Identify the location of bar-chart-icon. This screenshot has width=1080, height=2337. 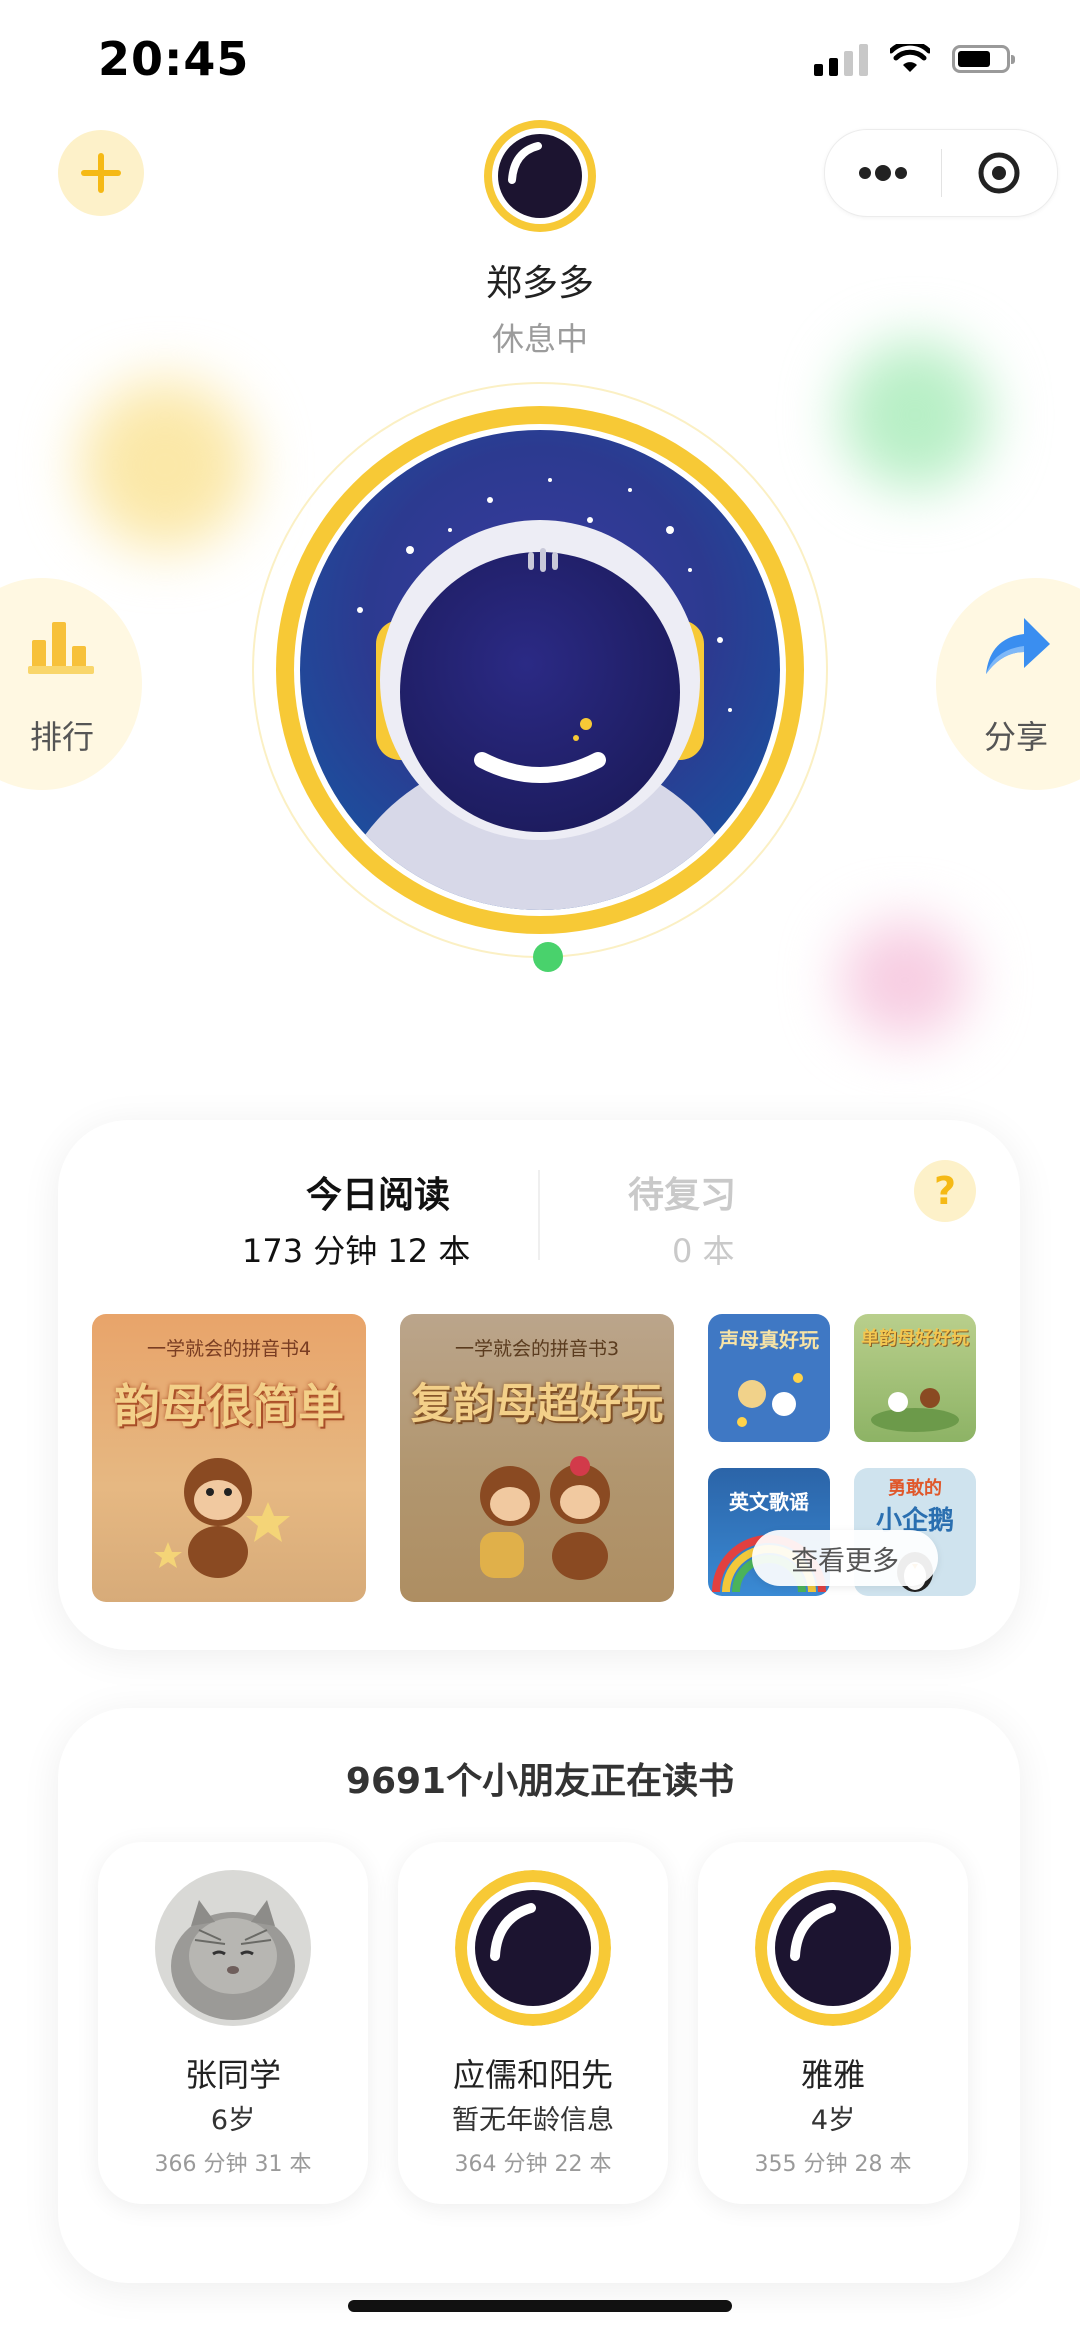
(61, 648).